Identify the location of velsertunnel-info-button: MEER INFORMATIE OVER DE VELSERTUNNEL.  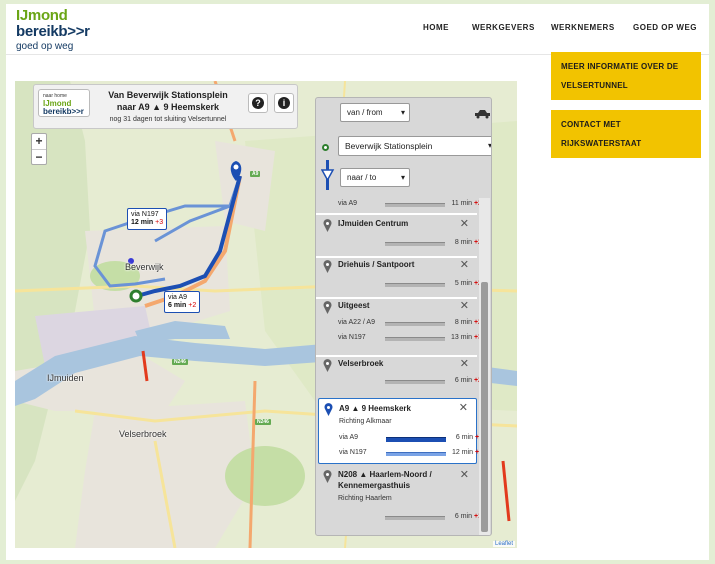
(626, 76).